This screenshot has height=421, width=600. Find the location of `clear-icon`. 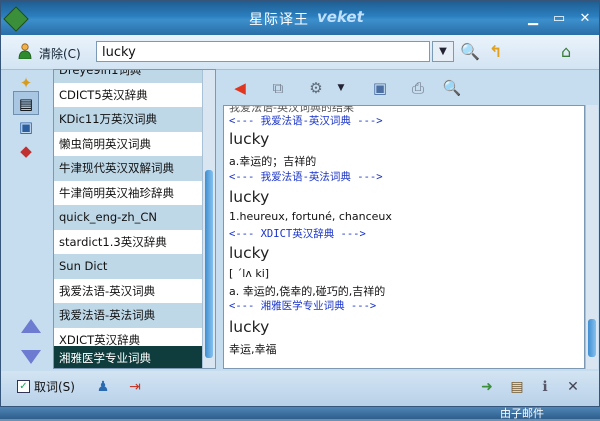

clear-icon is located at coordinates (25, 51).